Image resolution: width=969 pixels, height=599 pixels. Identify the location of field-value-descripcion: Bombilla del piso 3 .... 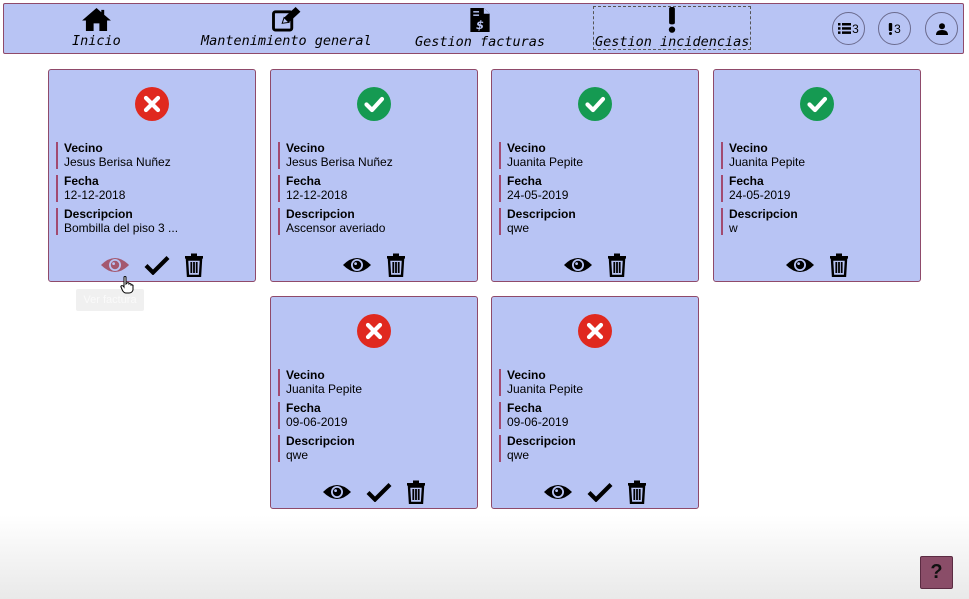
(121, 228).